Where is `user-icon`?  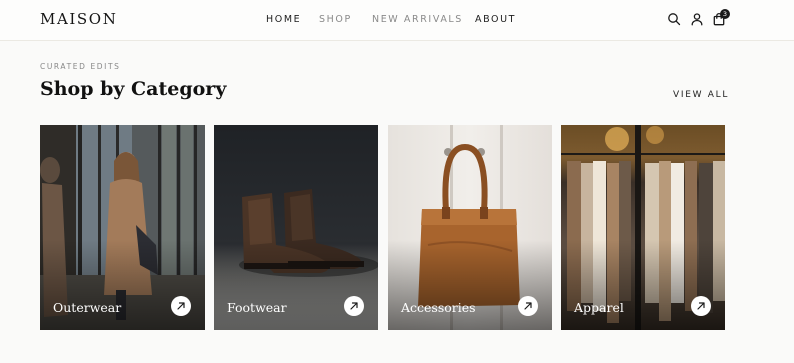
user-icon is located at coordinates (697, 19).